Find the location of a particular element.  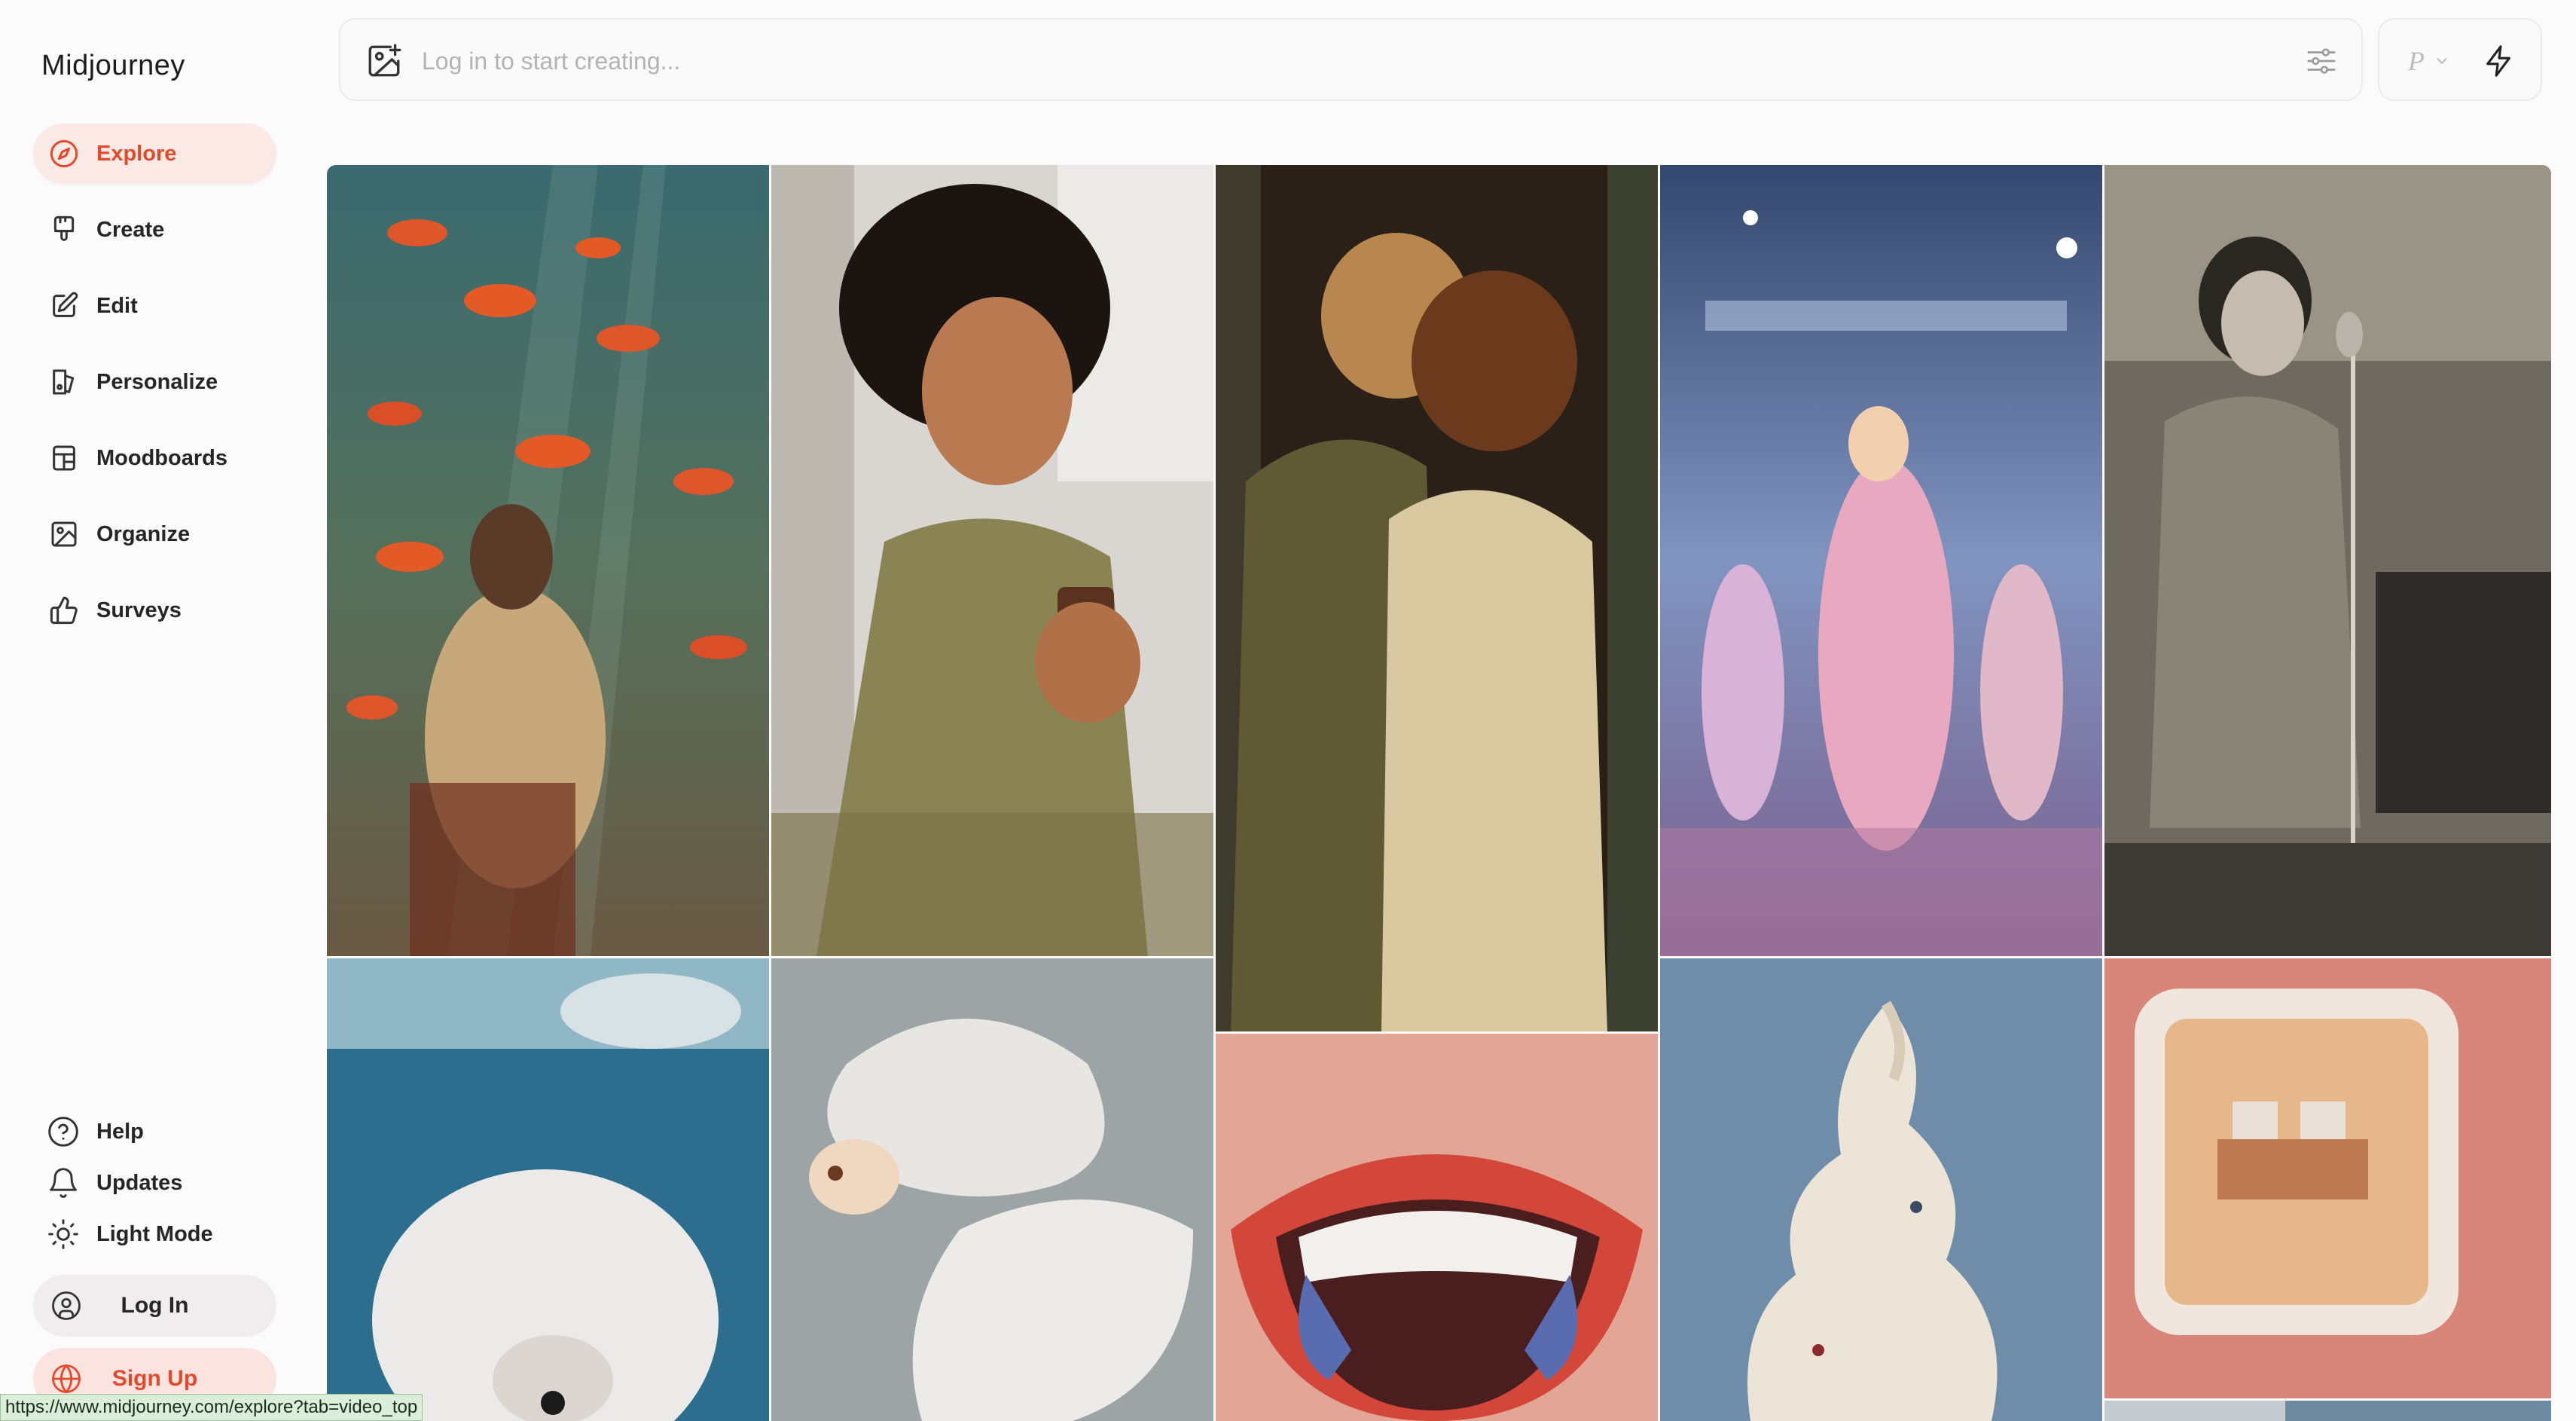

gallery-image-vintage-kiss is located at coordinates (1437, 598).